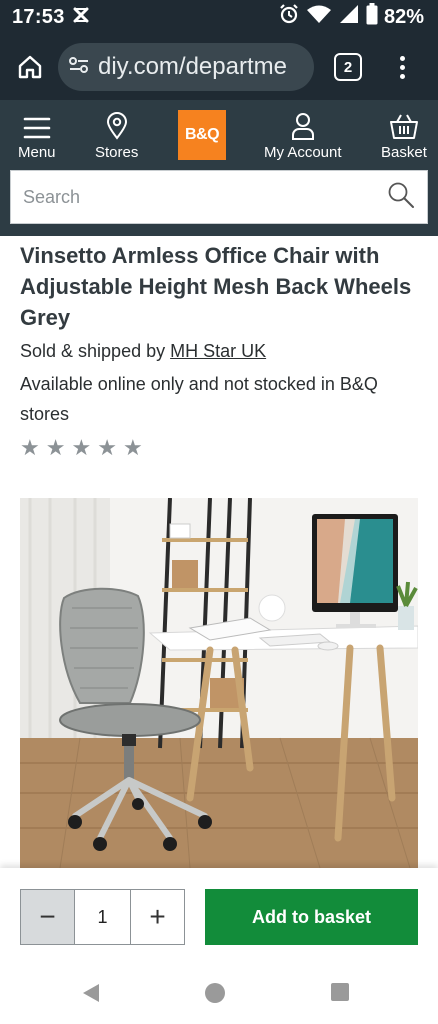 The image size is (438, 1024). Describe the element at coordinates (38, 16) in the screenshot. I see `status-time: 17:53` at that location.